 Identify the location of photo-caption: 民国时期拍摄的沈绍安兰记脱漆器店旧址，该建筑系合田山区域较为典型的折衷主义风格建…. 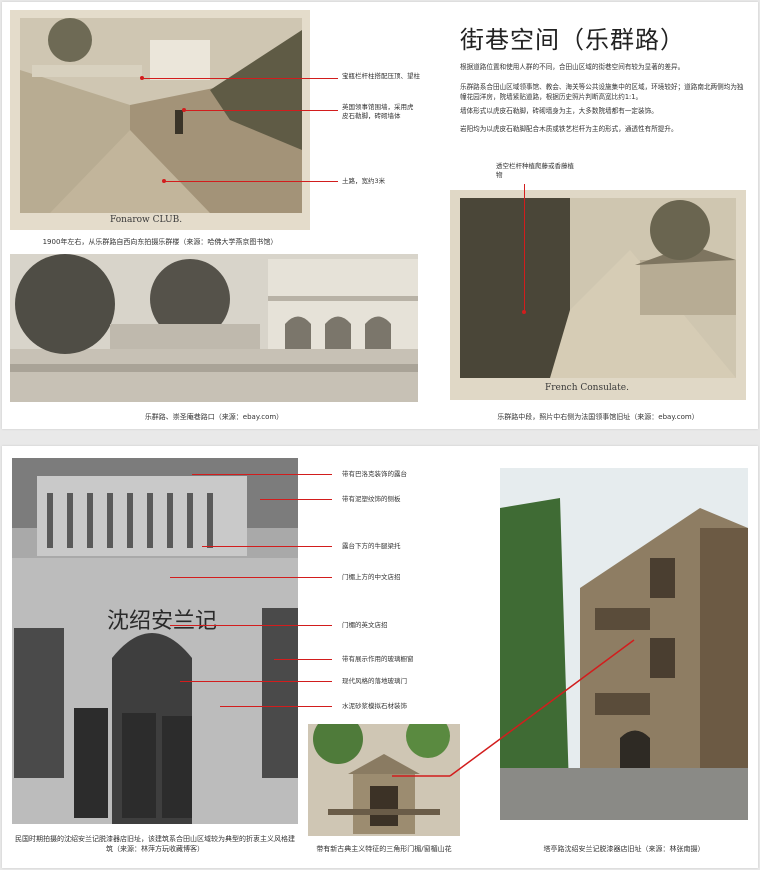
(155, 844).